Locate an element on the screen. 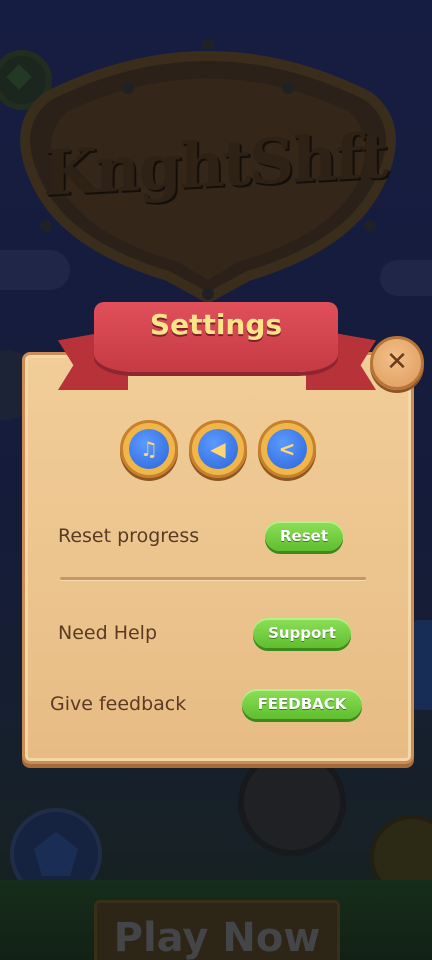  music-toggle-button: ♫ is located at coordinates (149, 449).